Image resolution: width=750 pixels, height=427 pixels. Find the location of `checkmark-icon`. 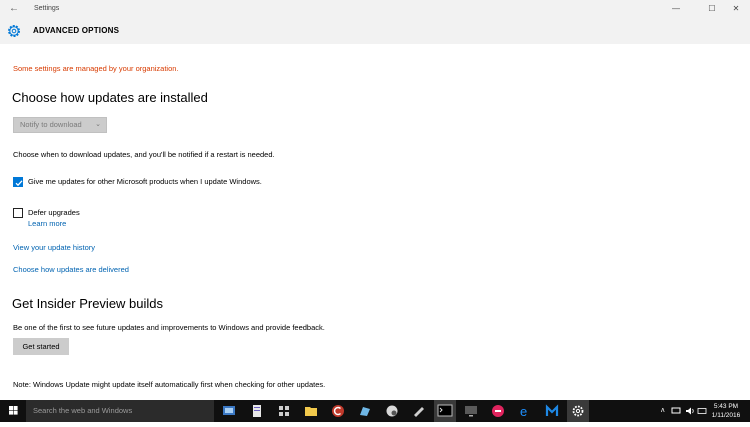

checkmark-icon is located at coordinates (19, 183).